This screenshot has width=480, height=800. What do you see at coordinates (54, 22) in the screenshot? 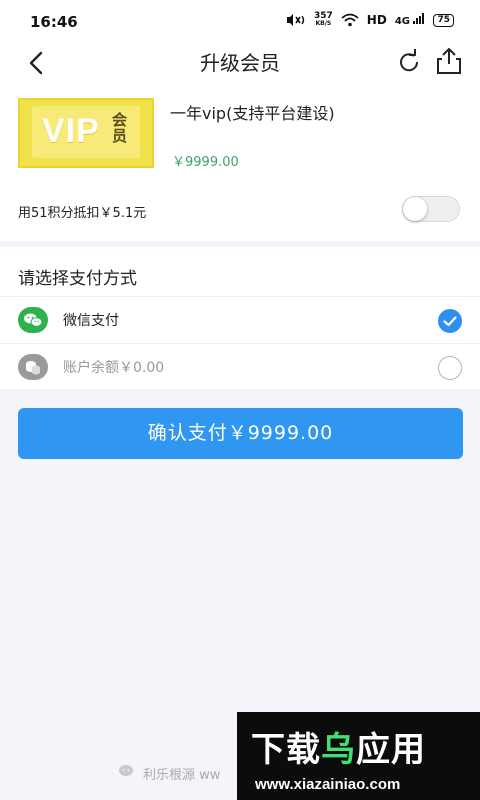
I see `status-time: 16:46` at bounding box center [54, 22].